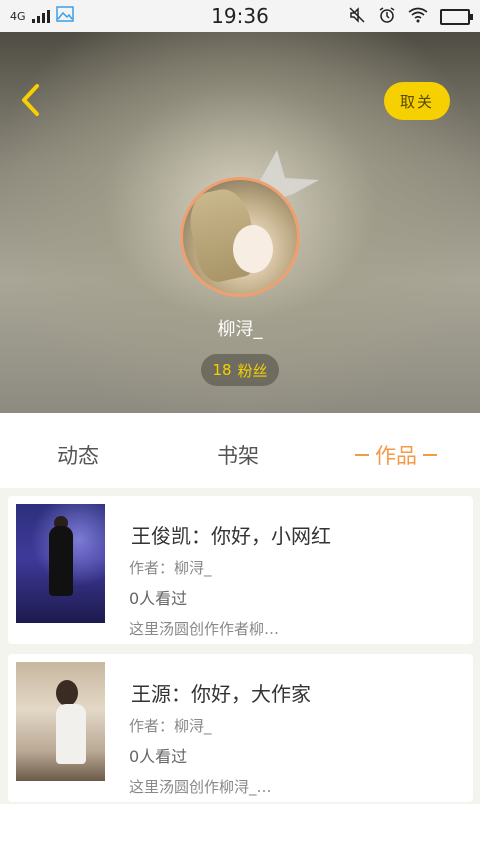 The image size is (480, 854). Describe the element at coordinates (362, 455) in the screenshot. I see `active-tab-left-indicator` at that location.